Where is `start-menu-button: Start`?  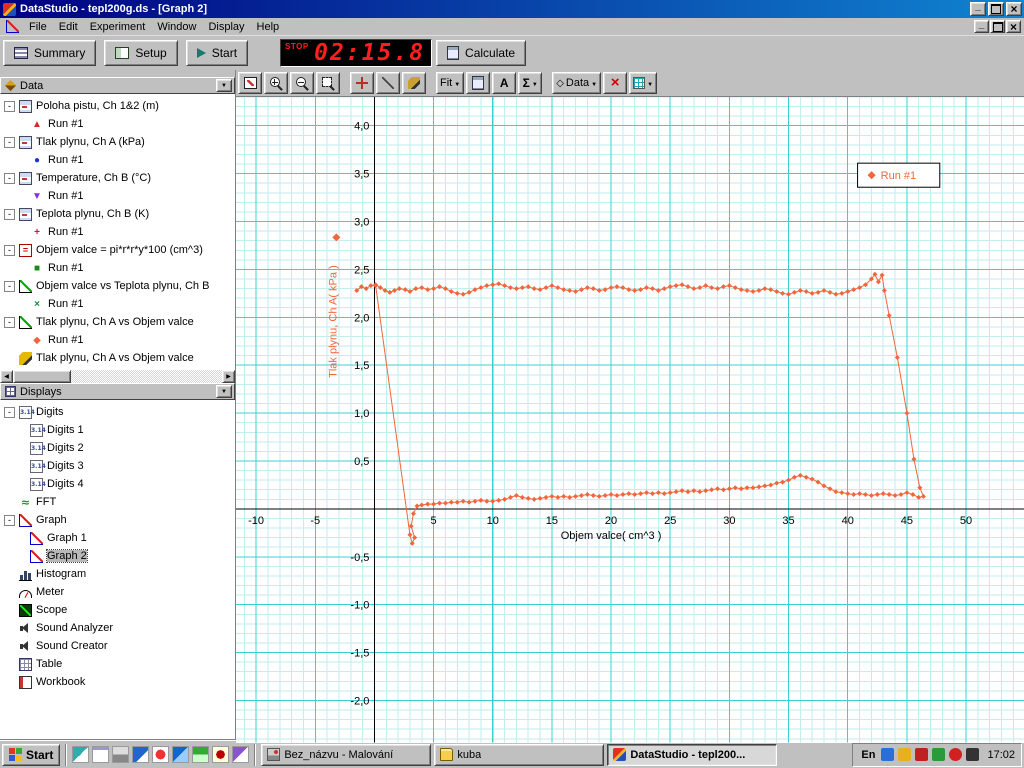
start-menu-button: Start is located at coordinates (31, 754).